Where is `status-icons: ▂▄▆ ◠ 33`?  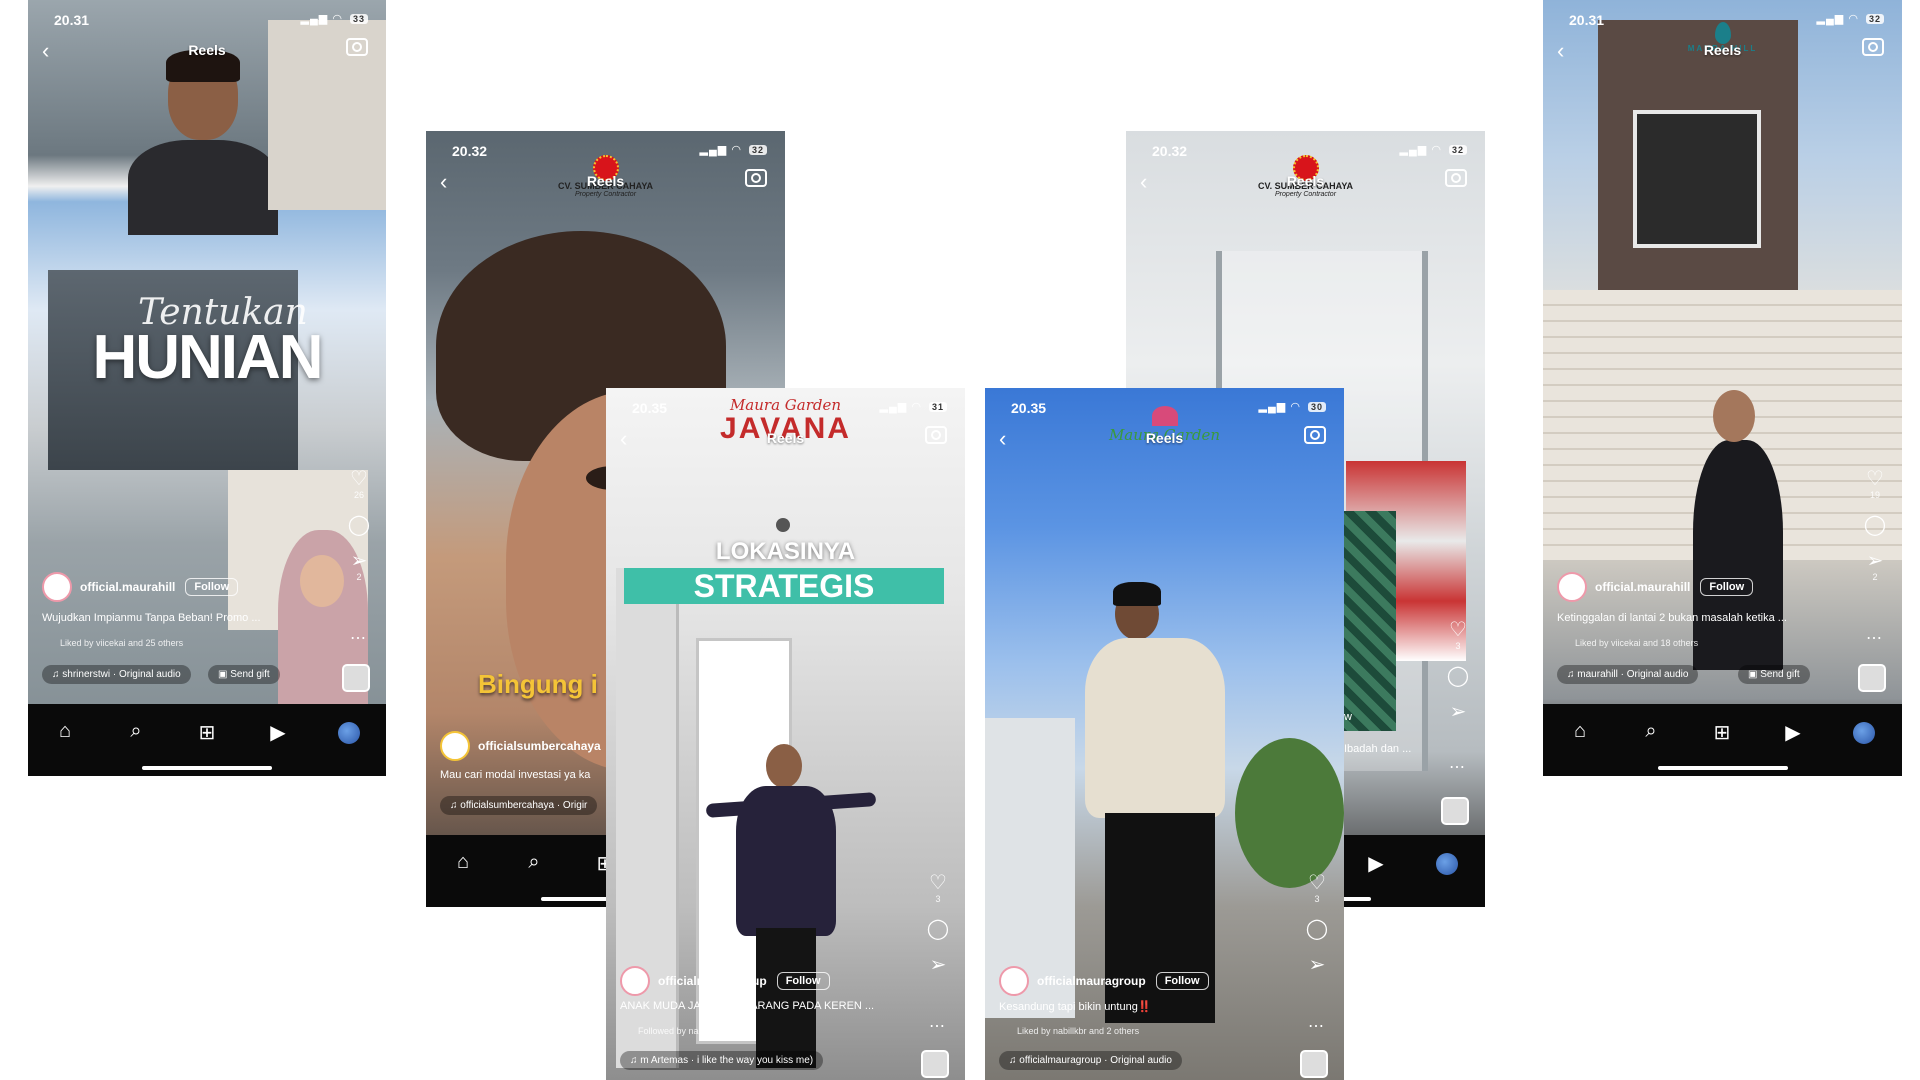 status-icons: ▂▄▆ ◠ 33 is located at coordinates (334, 18).